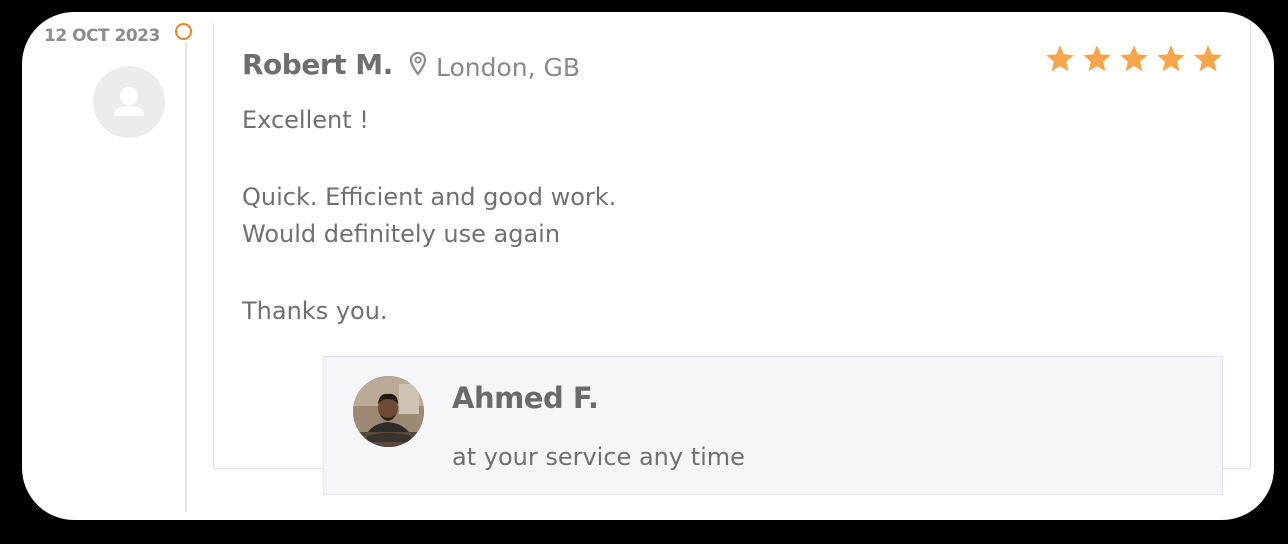 The width and height of the screenshot is (1288, 544). I want to click on review-line: Would definitely use again, so click(401, 234).